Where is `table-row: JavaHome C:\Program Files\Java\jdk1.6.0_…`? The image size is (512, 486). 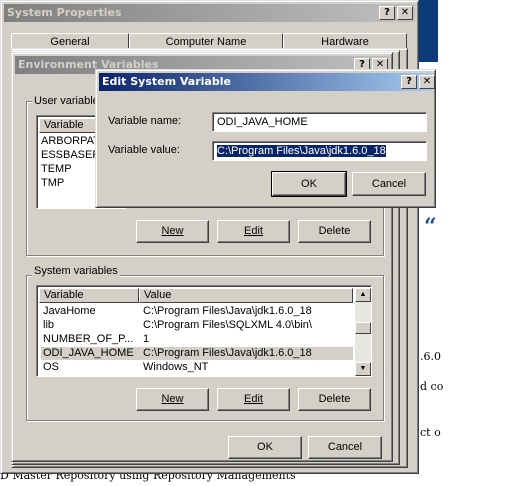
table-row: JavaHome C:\Program Files\Java\jdk1.6.0_… is located at coordinates (197, 311).